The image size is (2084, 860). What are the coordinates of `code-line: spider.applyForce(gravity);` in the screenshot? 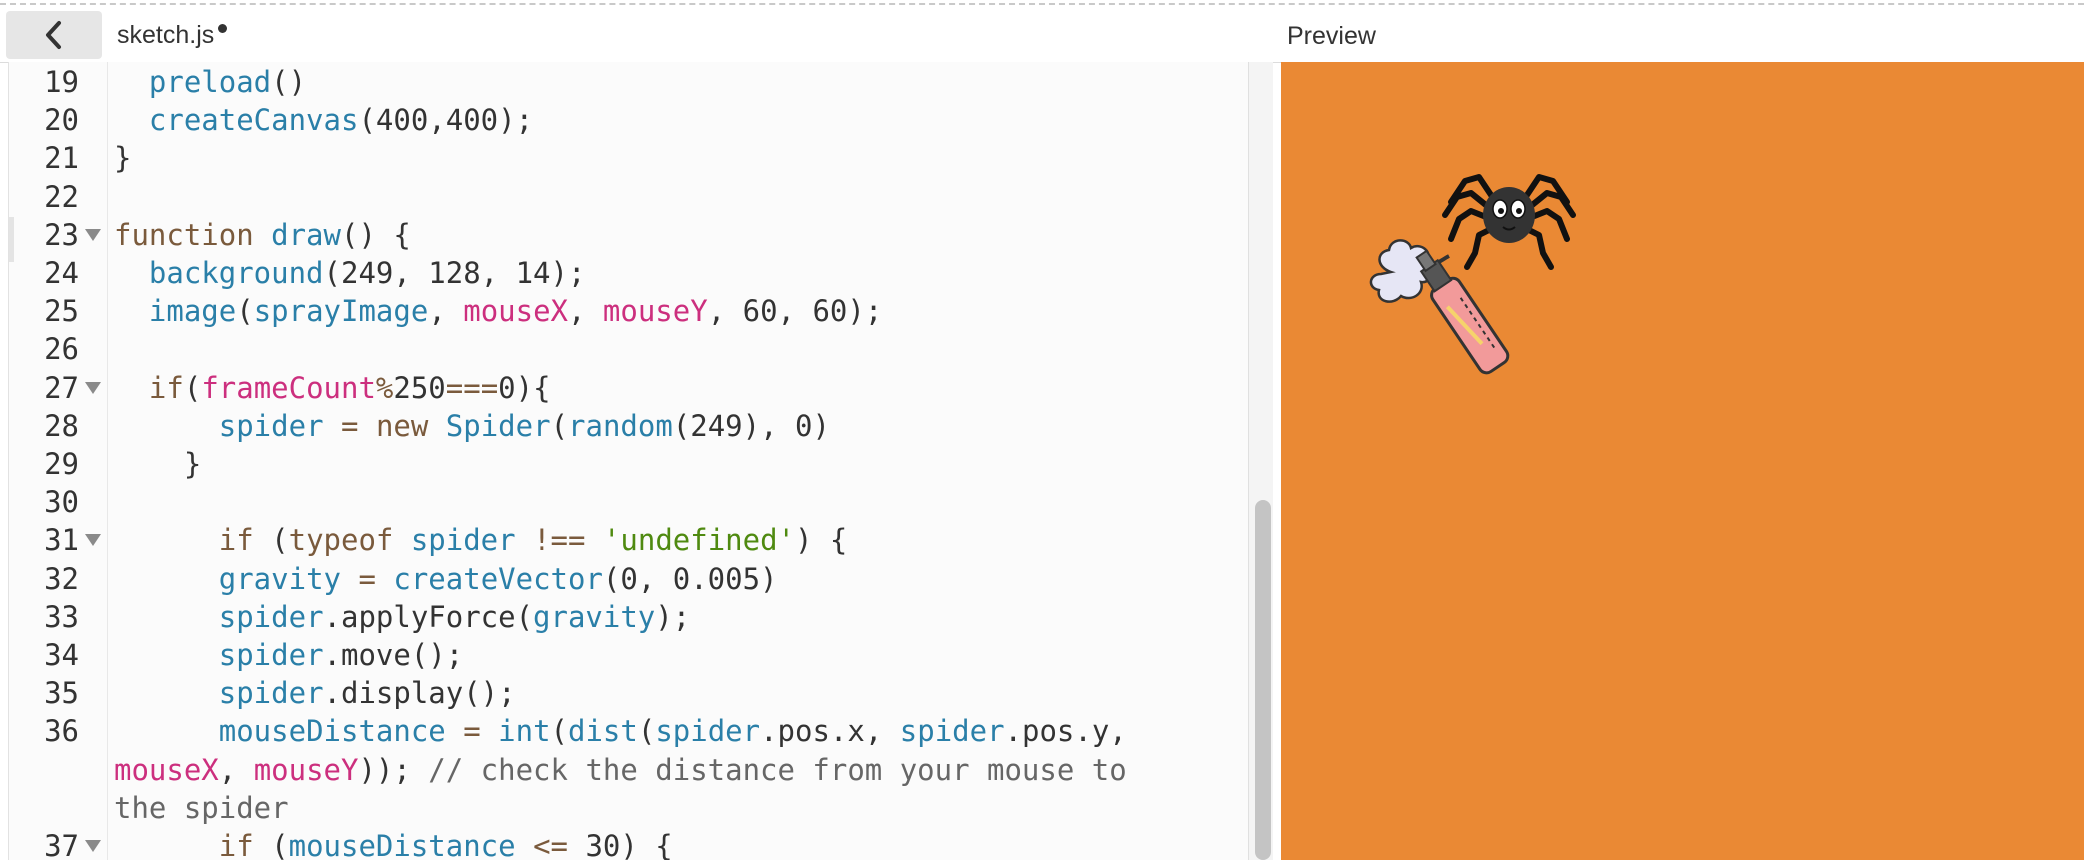 It's located at (679, 617).